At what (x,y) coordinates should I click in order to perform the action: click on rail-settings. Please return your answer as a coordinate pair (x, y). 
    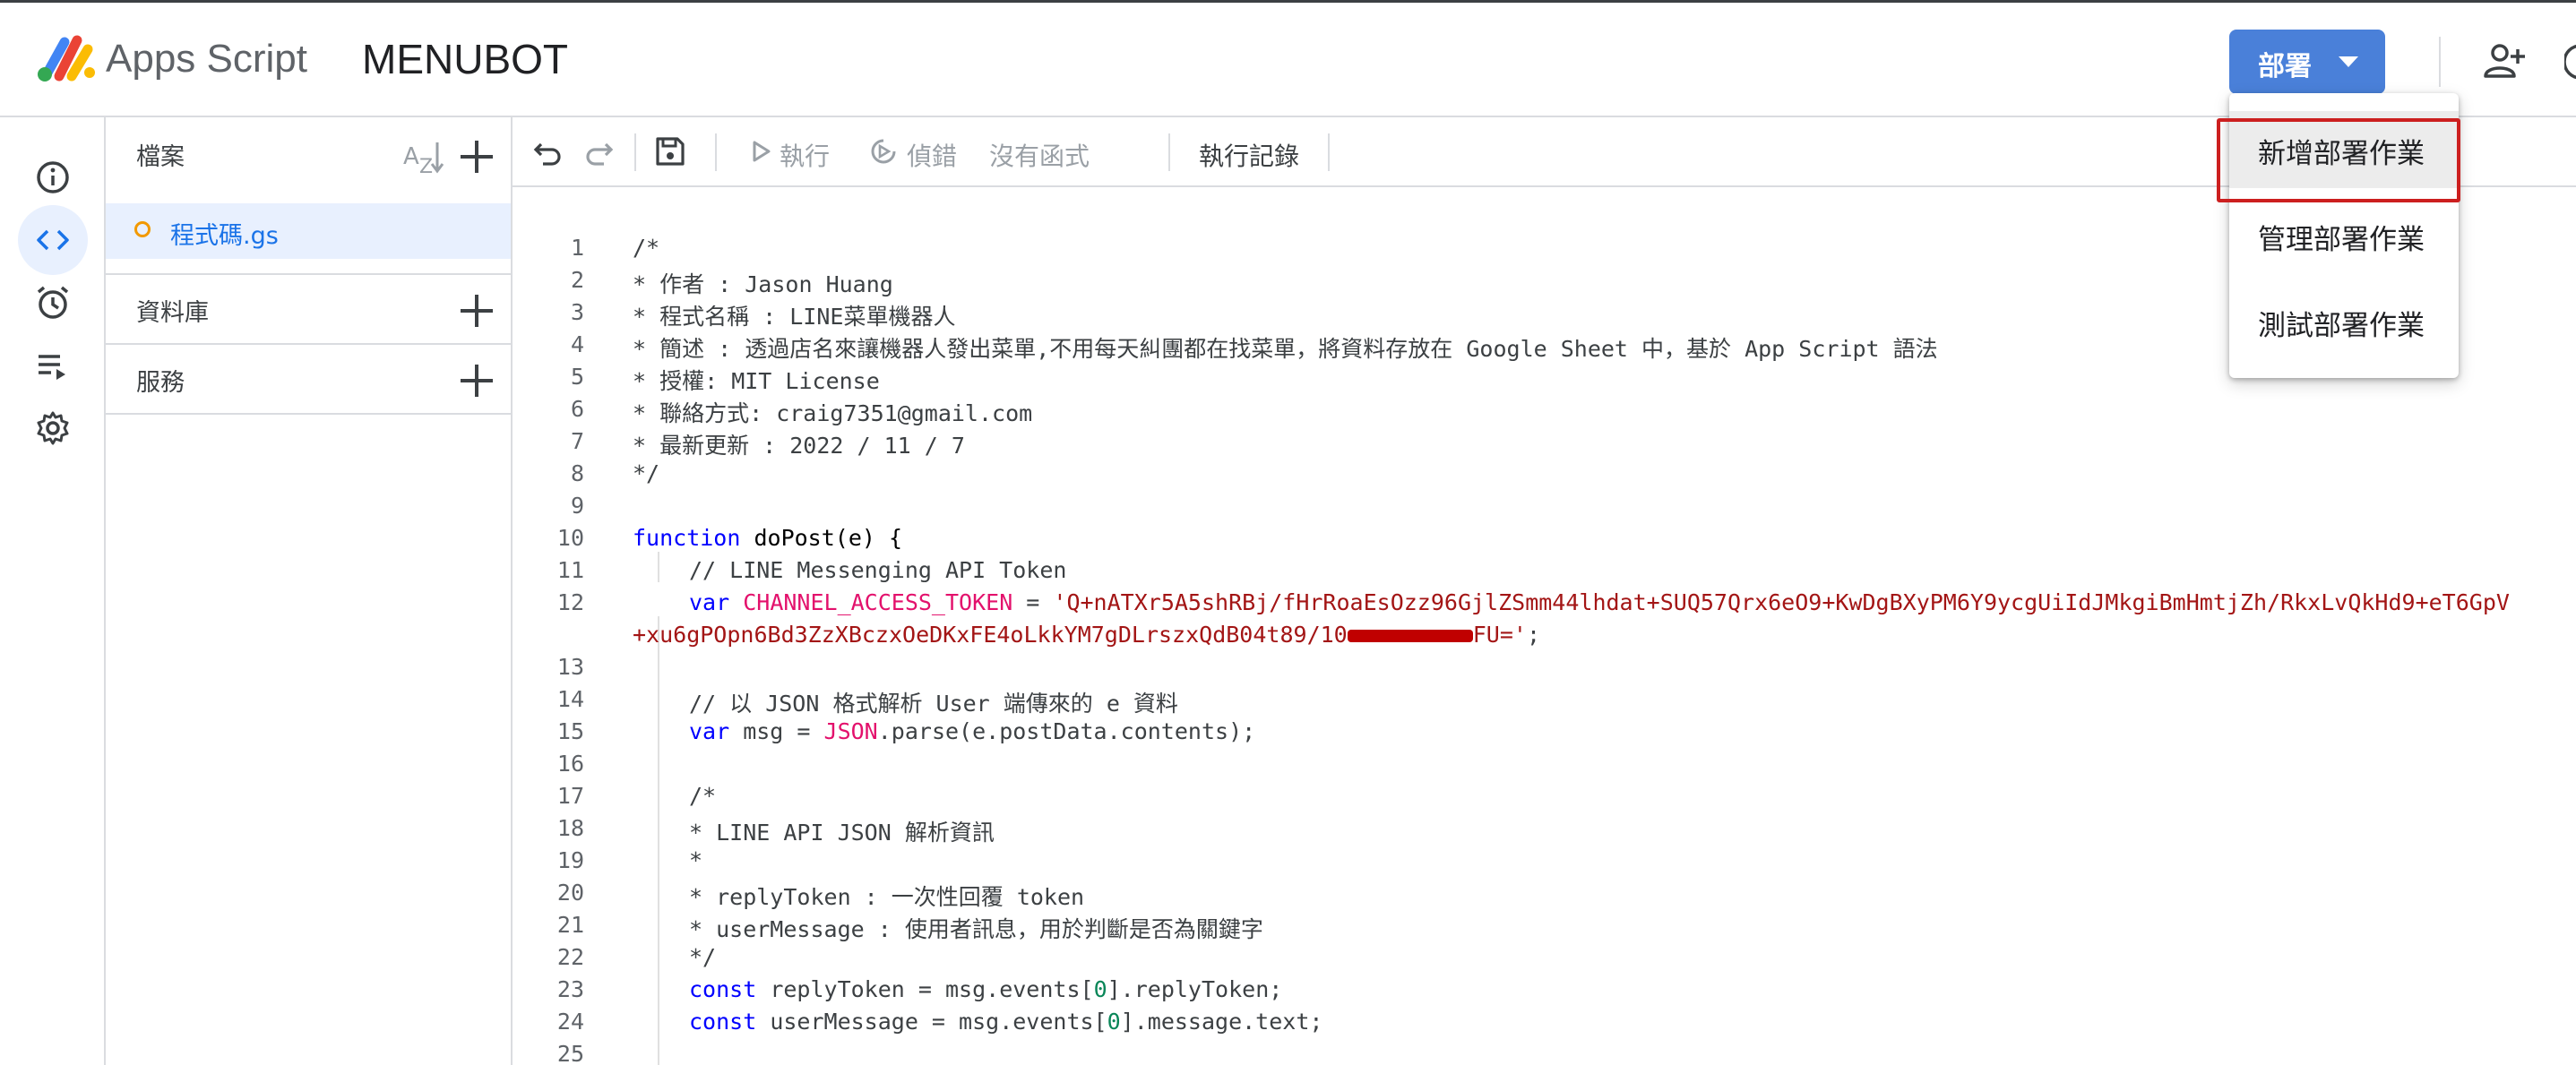
    Looking at the image, I should click on (53, 428).